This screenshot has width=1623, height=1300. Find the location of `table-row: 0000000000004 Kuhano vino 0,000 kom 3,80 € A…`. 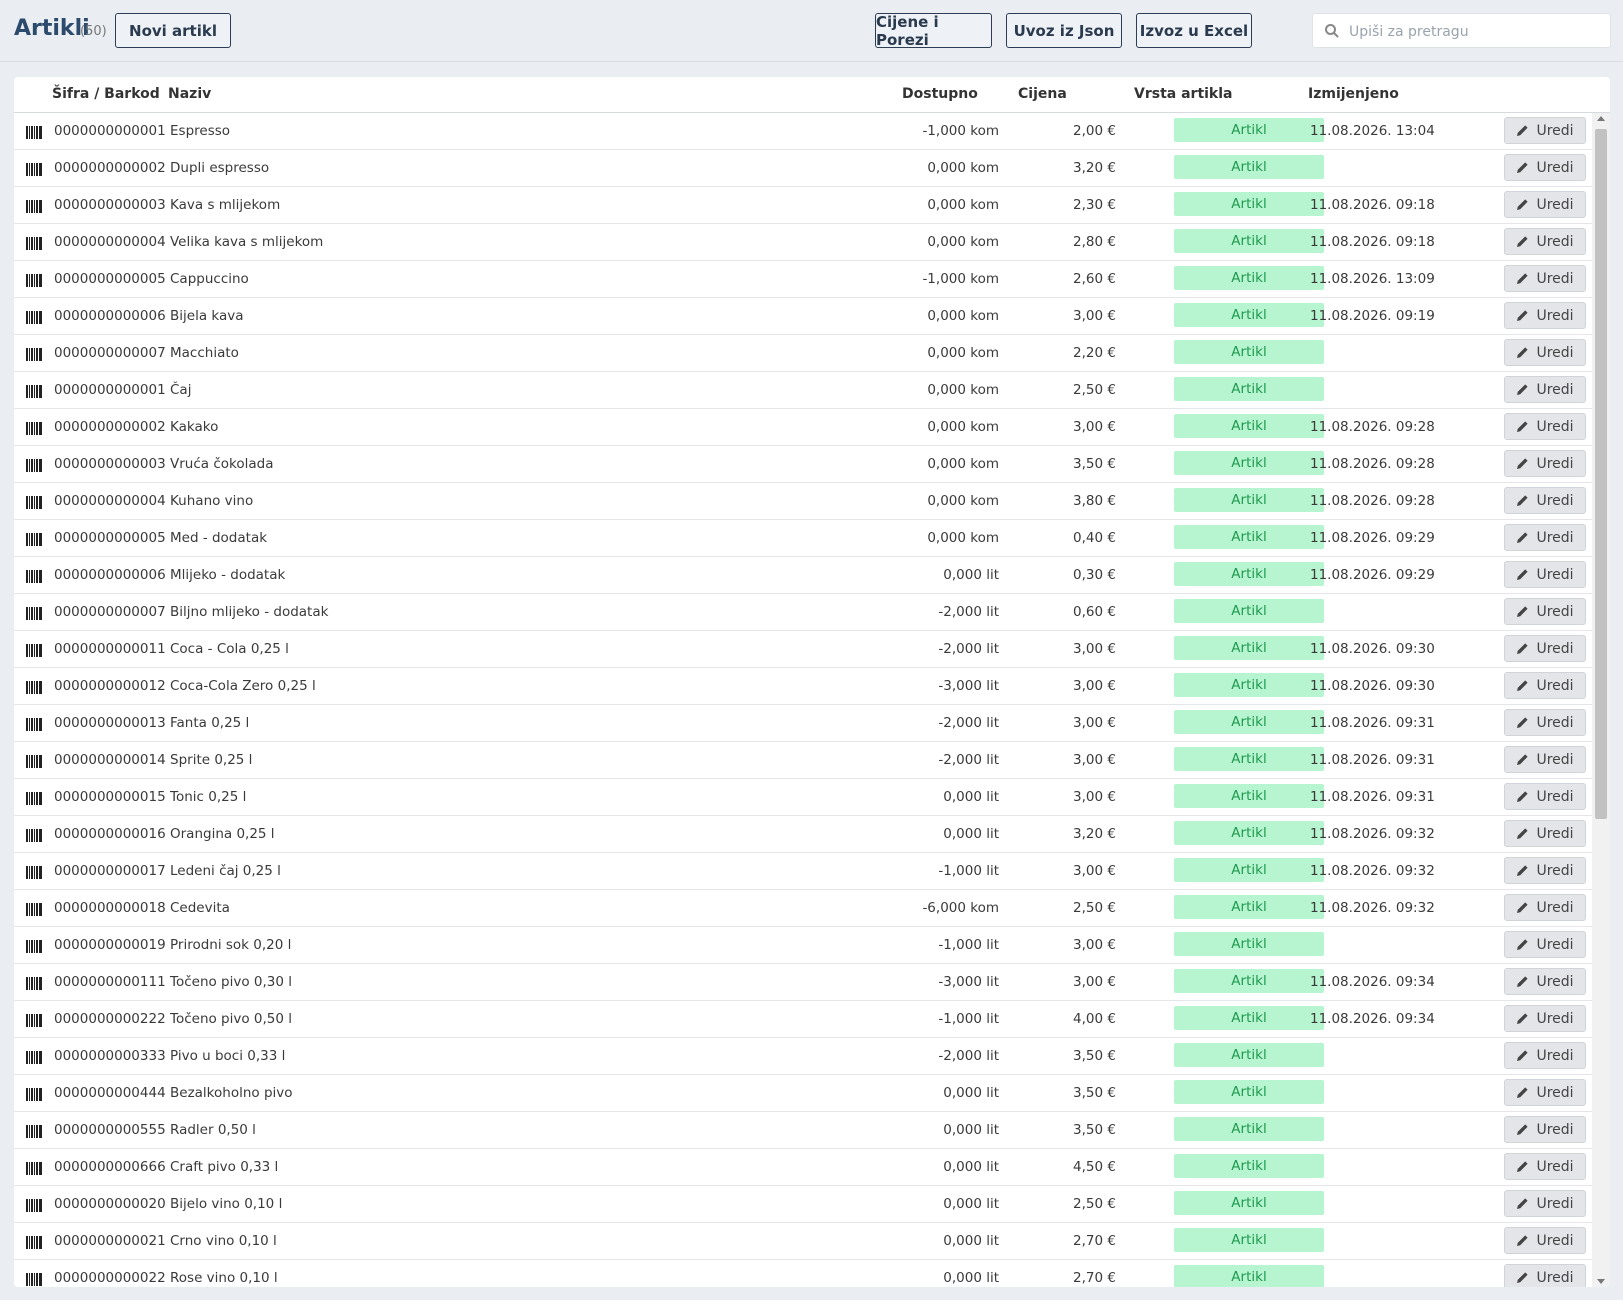

table-row: 0000000000004 Kuhano vino 0,000 kom 3,80 € A… is located at coordinates (803, 501).